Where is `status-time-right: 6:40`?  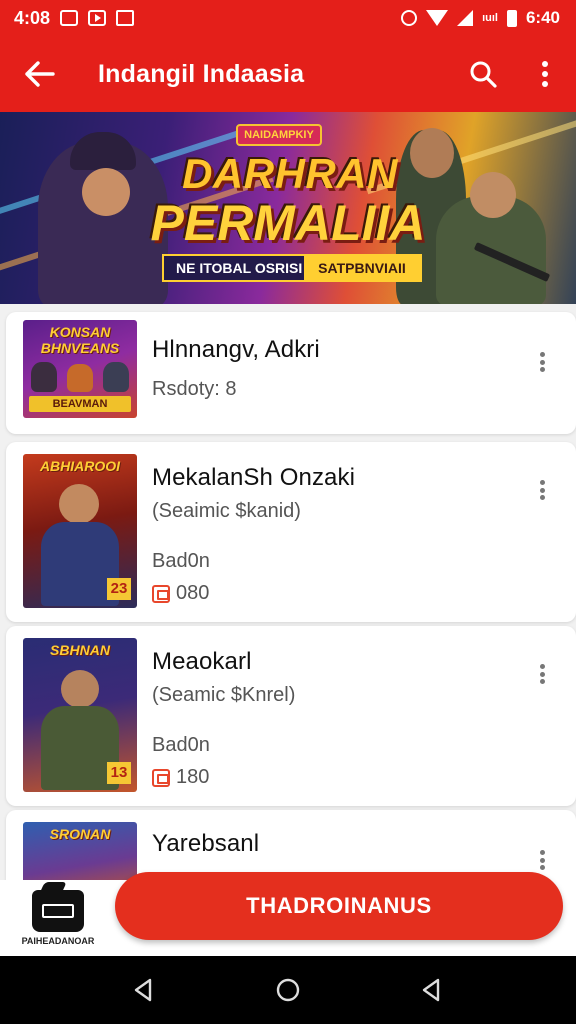 status-time-right: 6:40 is located at coordinates (542, 17).